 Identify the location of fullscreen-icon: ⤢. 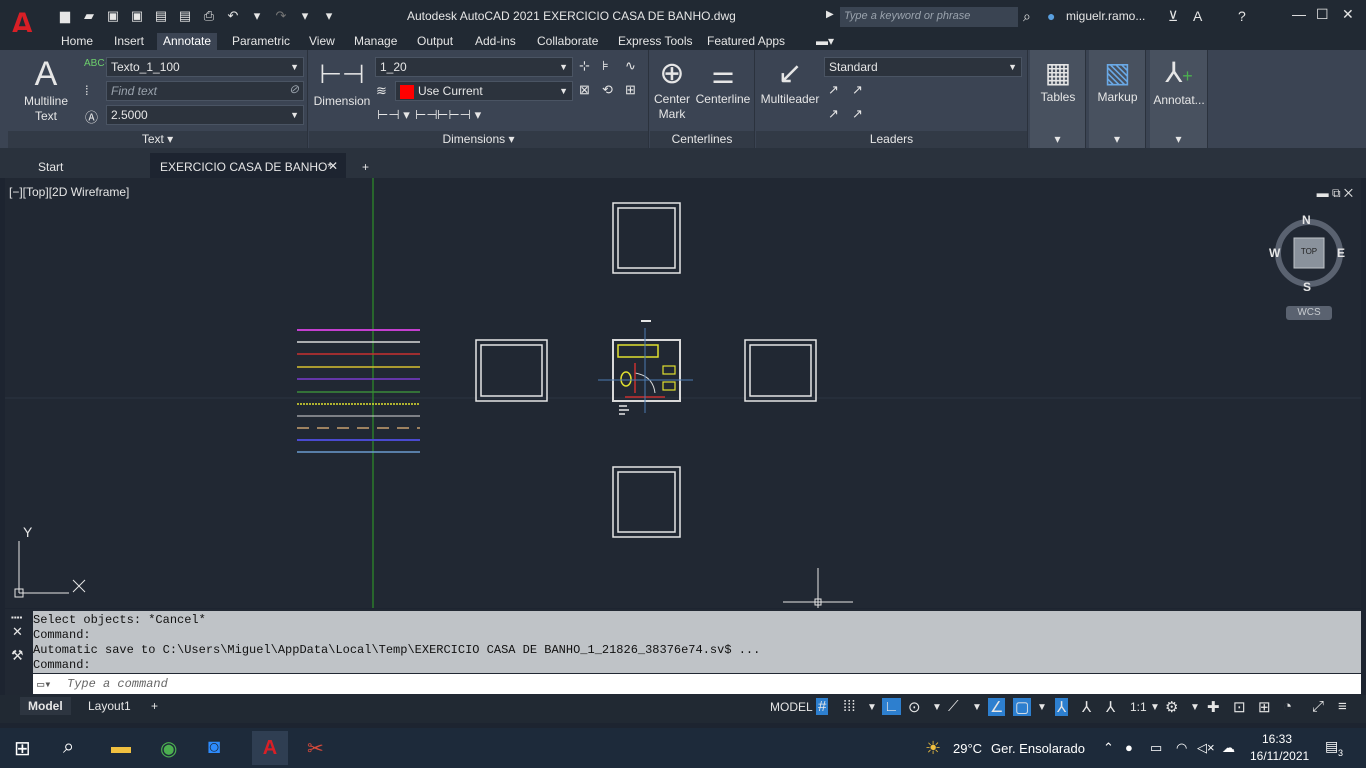
(1318, 706).